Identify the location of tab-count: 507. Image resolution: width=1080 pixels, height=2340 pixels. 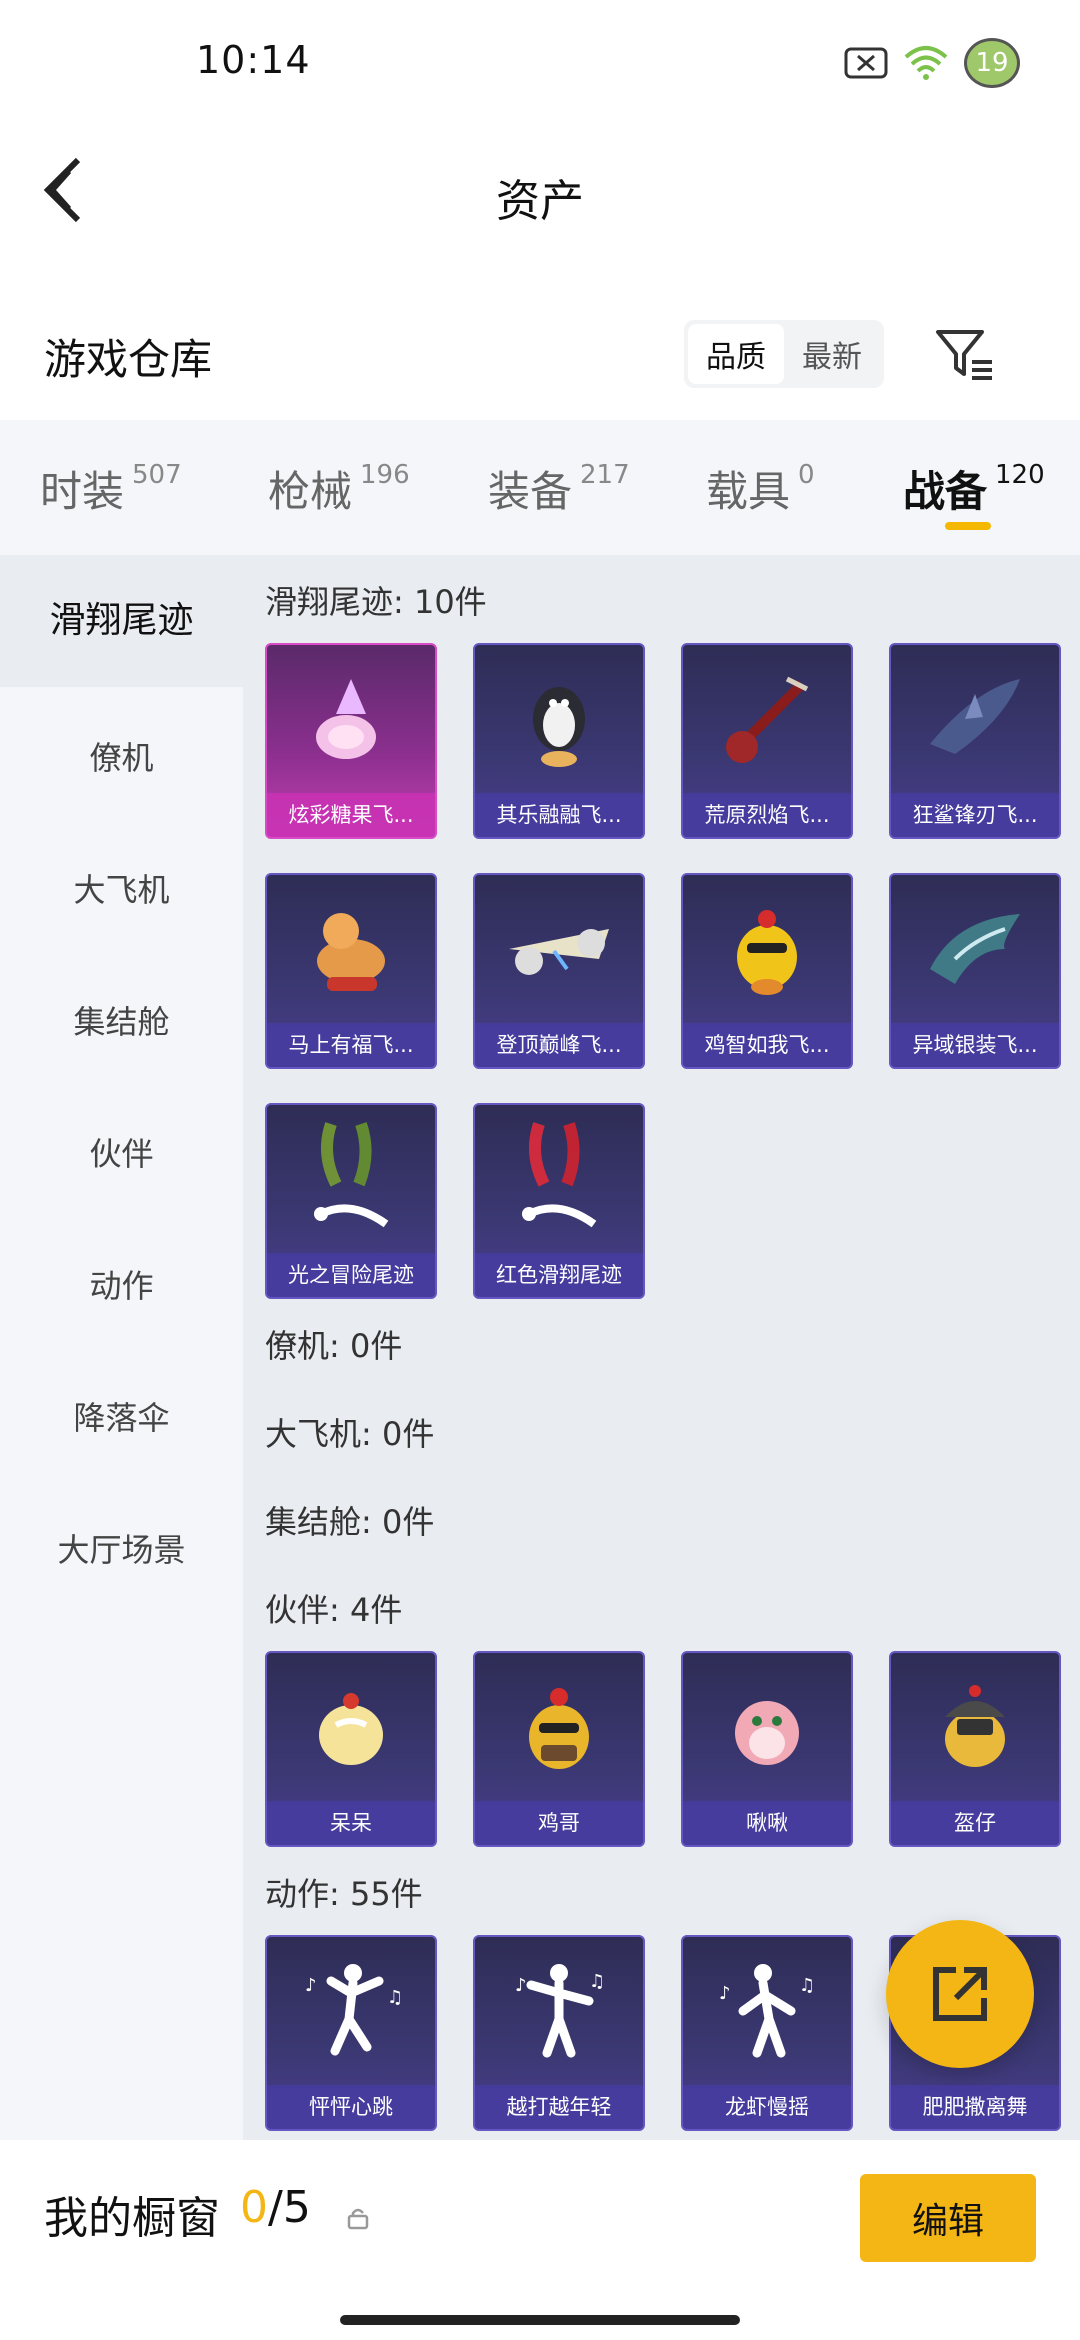
(157, 475).